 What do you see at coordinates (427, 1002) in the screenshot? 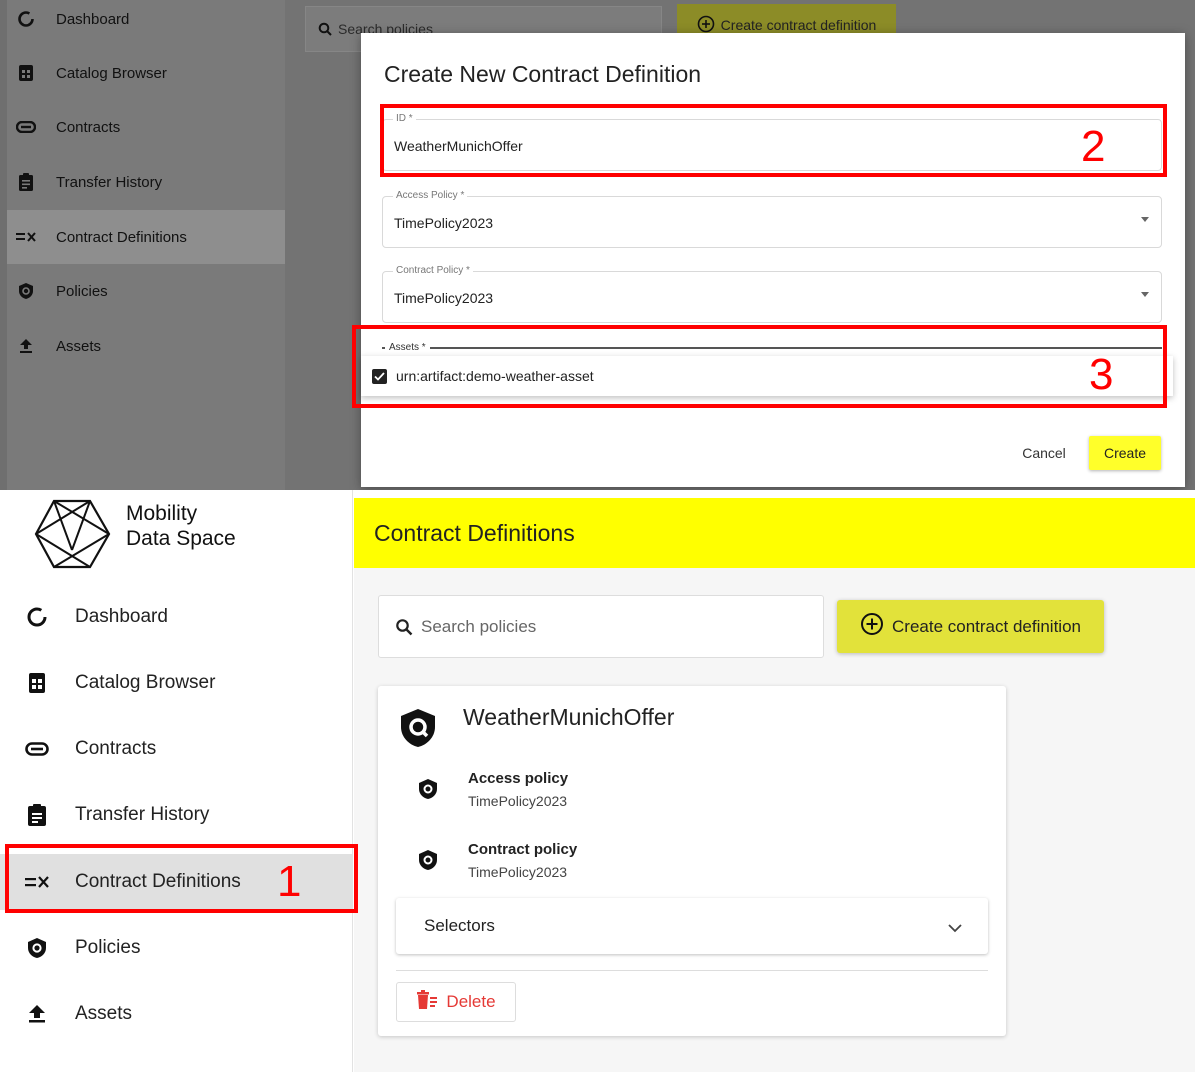
I see `delete-icon` at bounding box center [427, 1002].